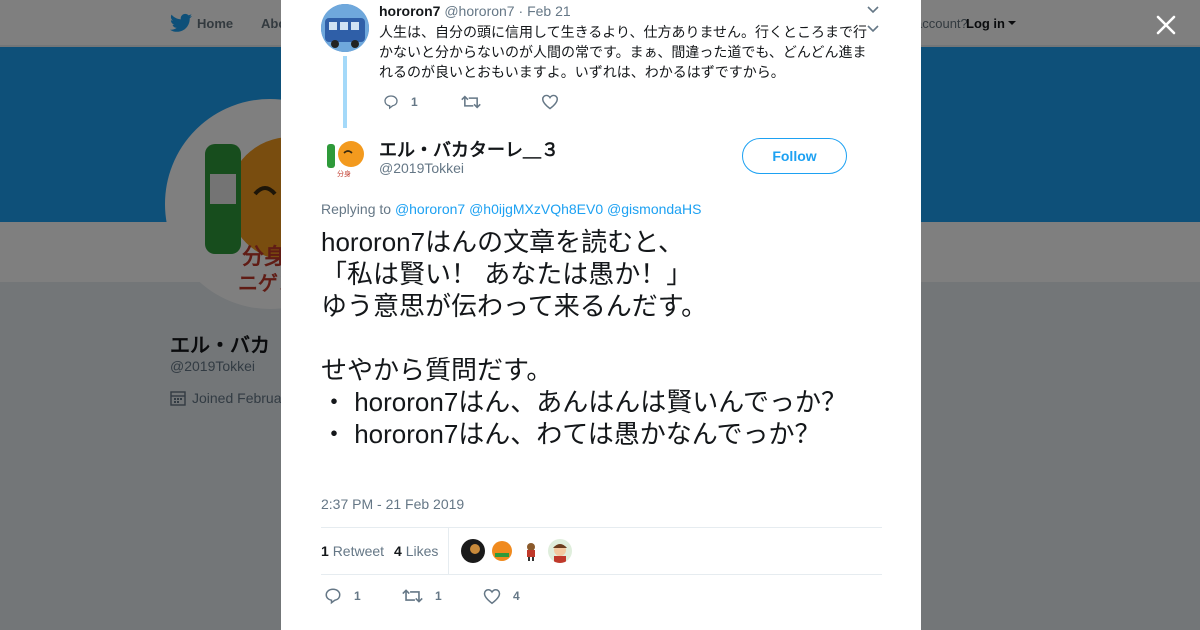 This screenshot has width=1200, height=630. What do you see at coordinates (654, 209) in the screenshot?
I see `mention-link: @gismondaHS` at bounding box center [654, 209].